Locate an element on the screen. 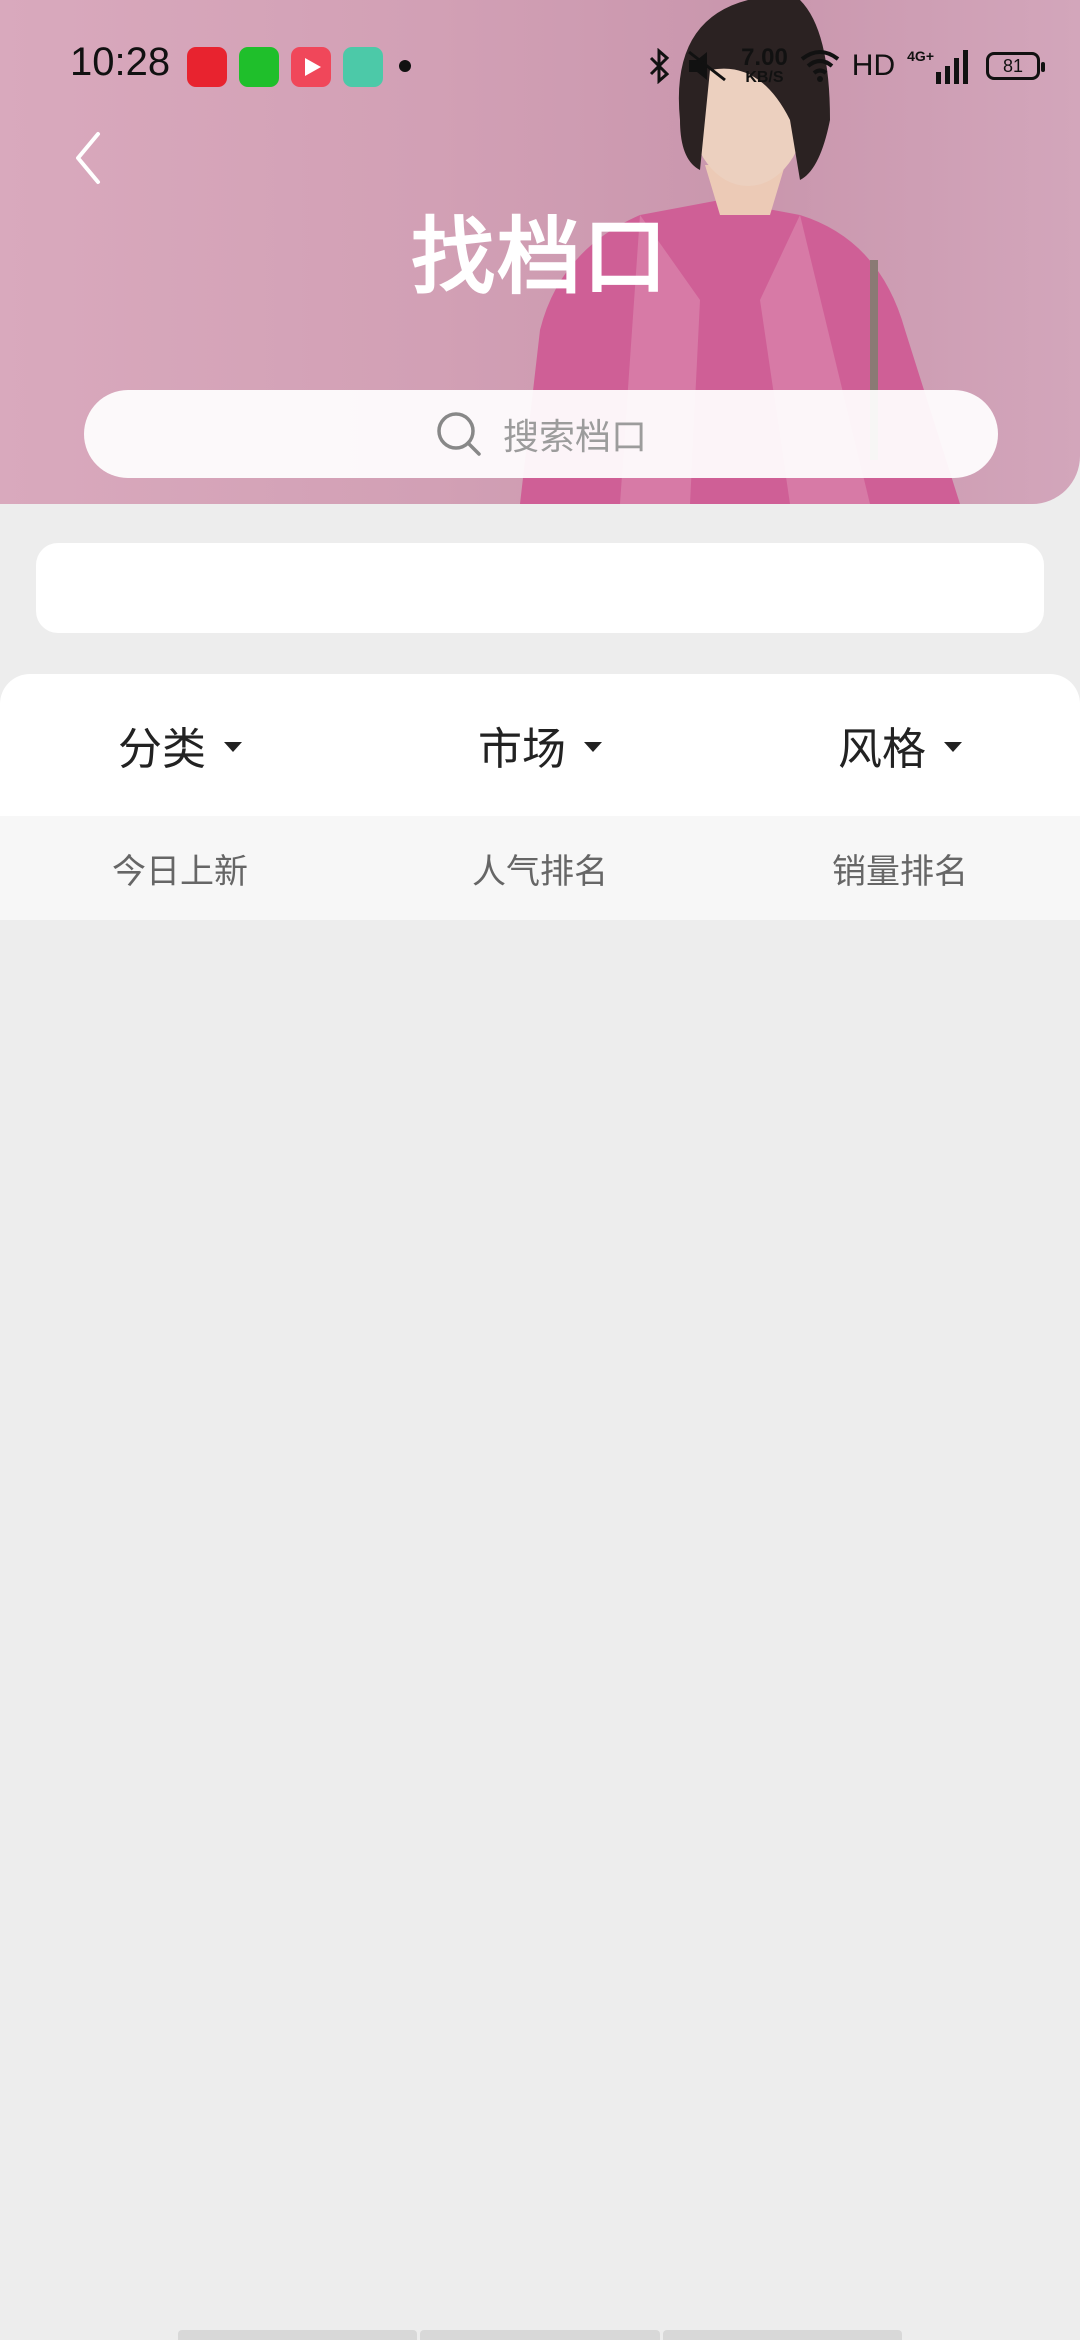 The height and width of the screenshot is (2340, 1080). filter-category-label: 分类 is located at coordinates (162, 749).